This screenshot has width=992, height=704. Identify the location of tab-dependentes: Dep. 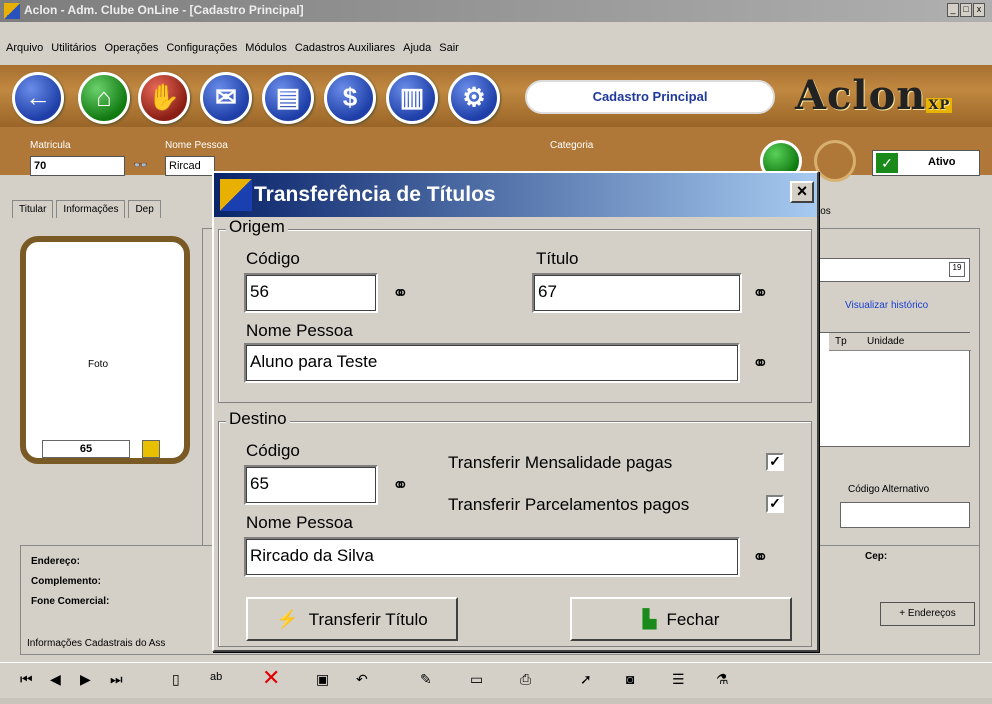
(144, 209).